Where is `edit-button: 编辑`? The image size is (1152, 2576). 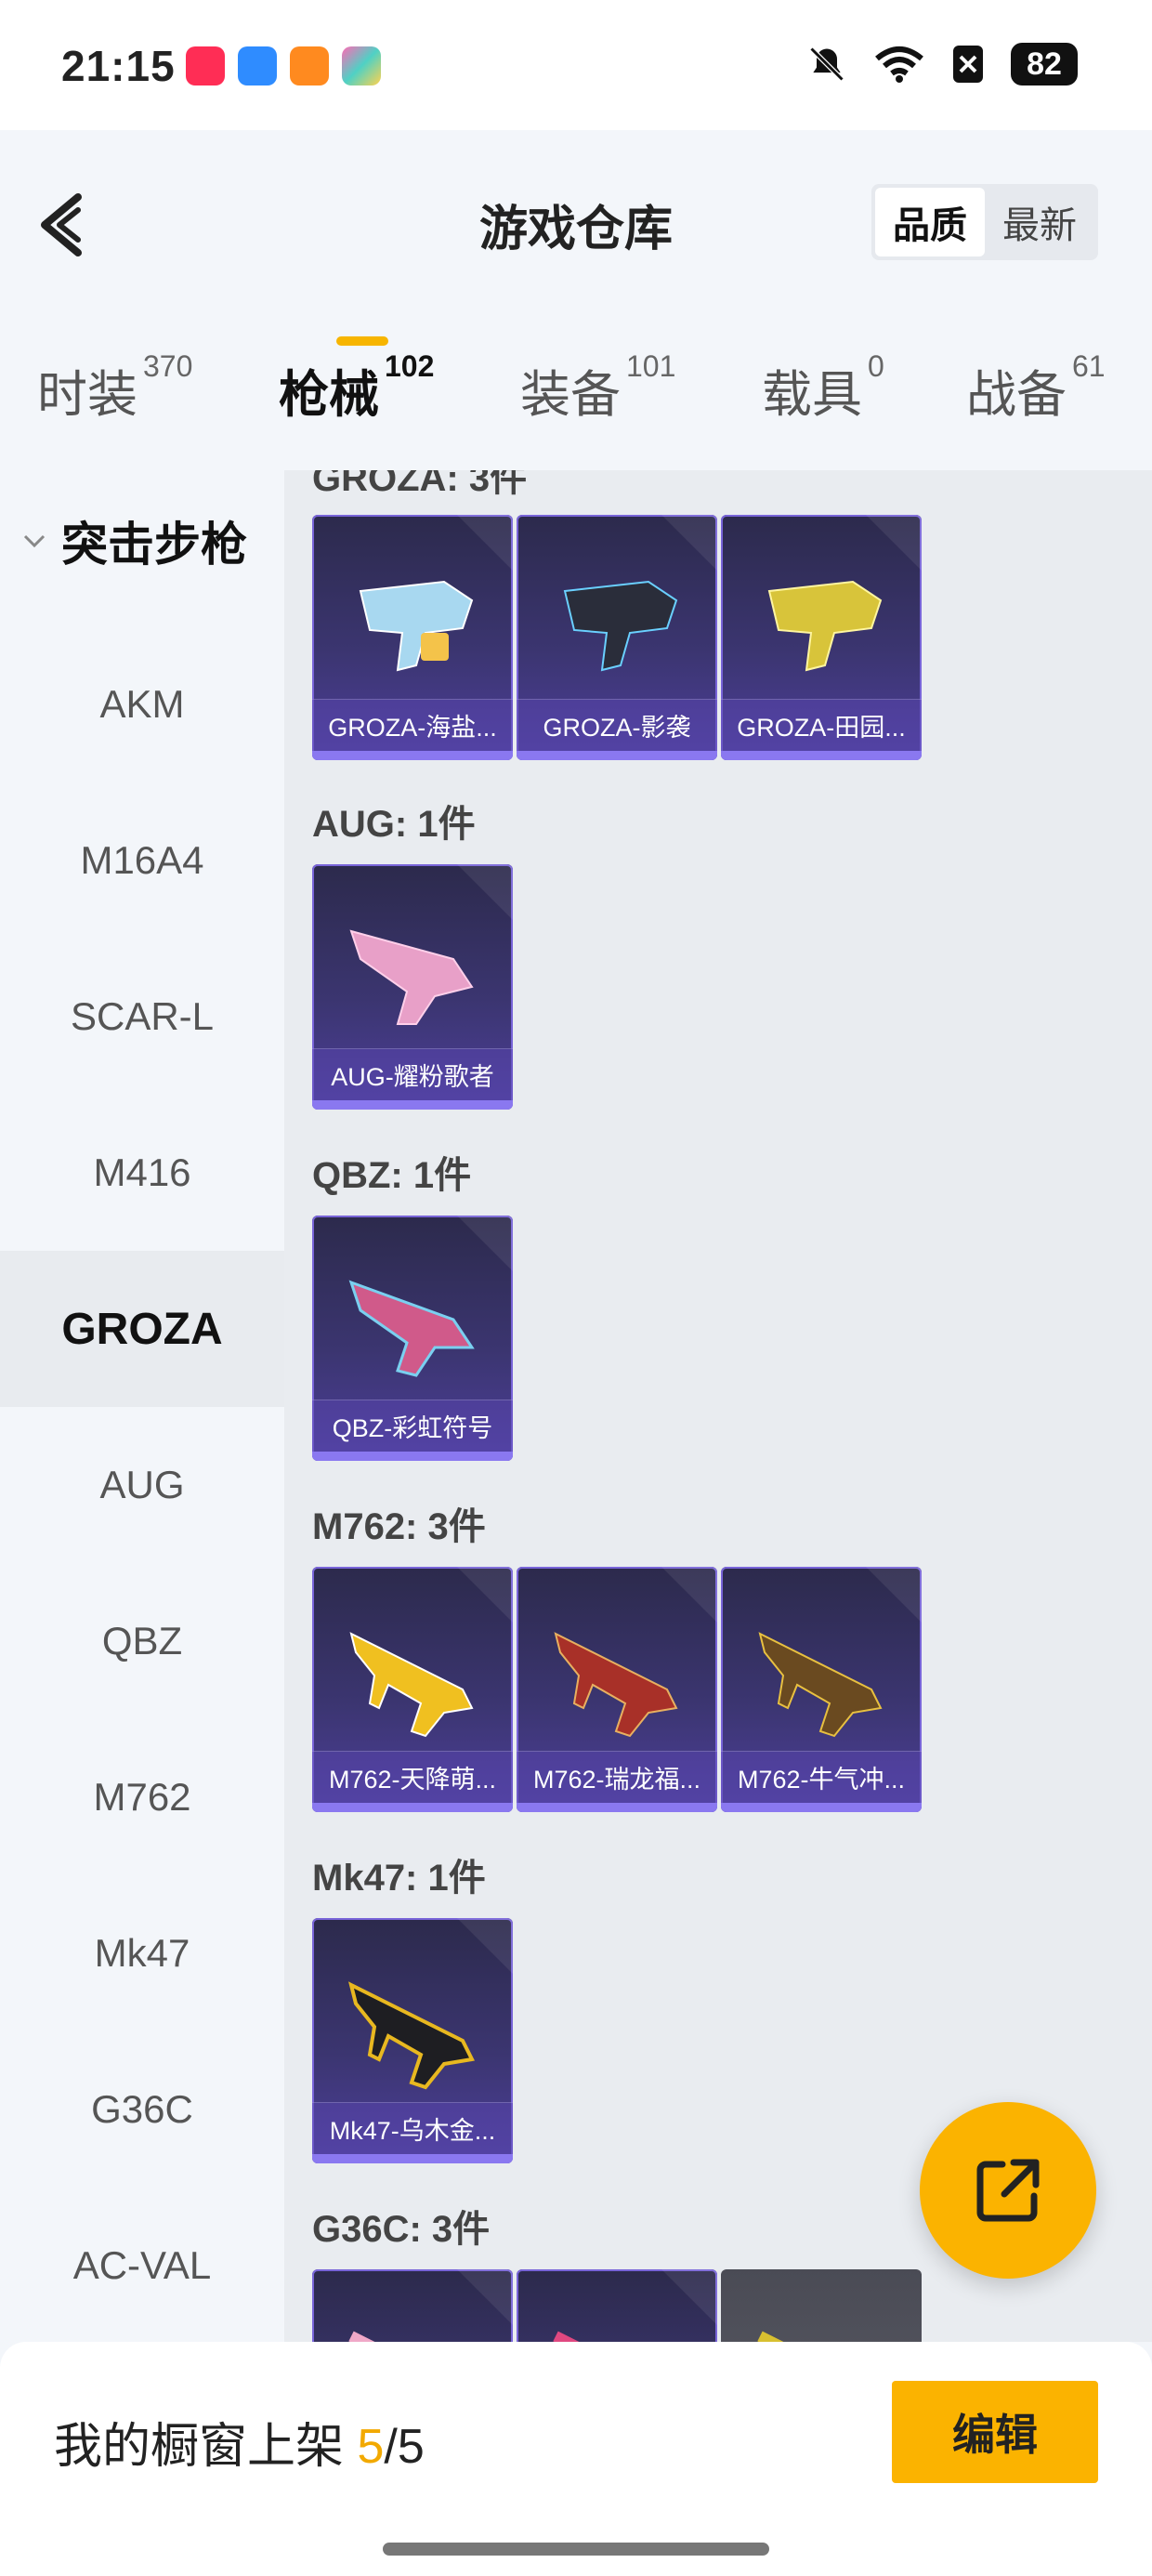
edit-button: 编辑 is located at coordinates (995, 2432).